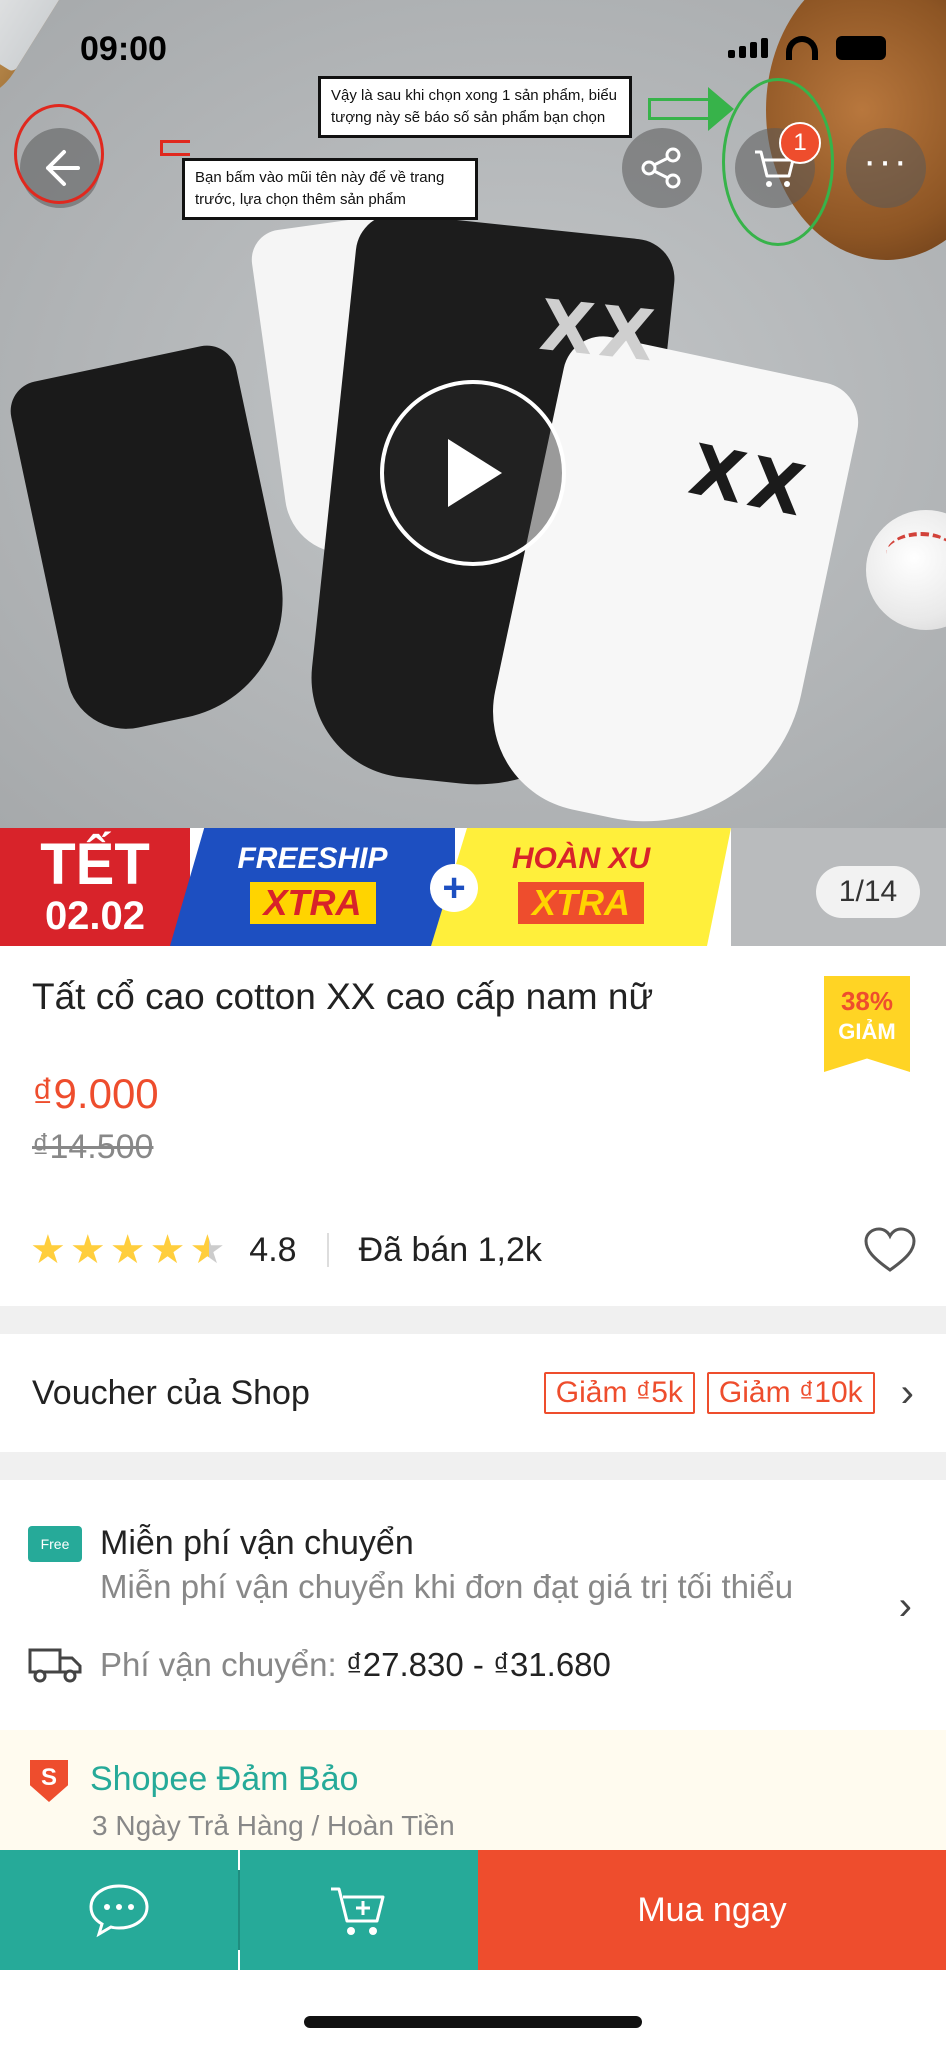  I want to click on play-icon, so click(475, 473).